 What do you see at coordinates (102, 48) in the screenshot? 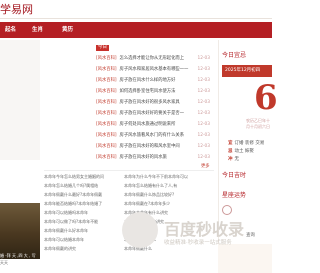
I see `list-section-tag: 今日` at bounding box center [102, 48].